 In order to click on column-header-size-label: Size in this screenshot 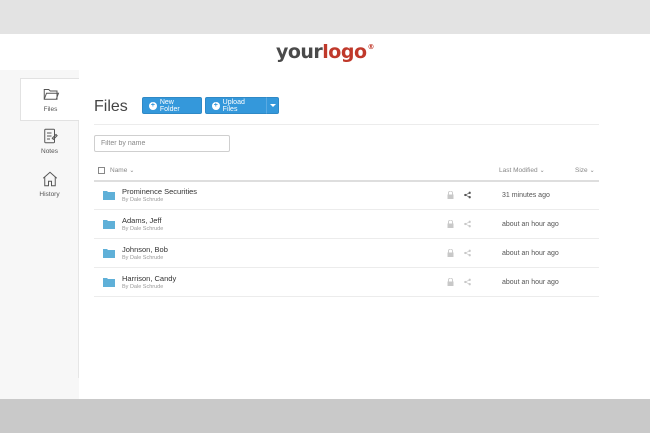, I will do `click(581, 170)`.